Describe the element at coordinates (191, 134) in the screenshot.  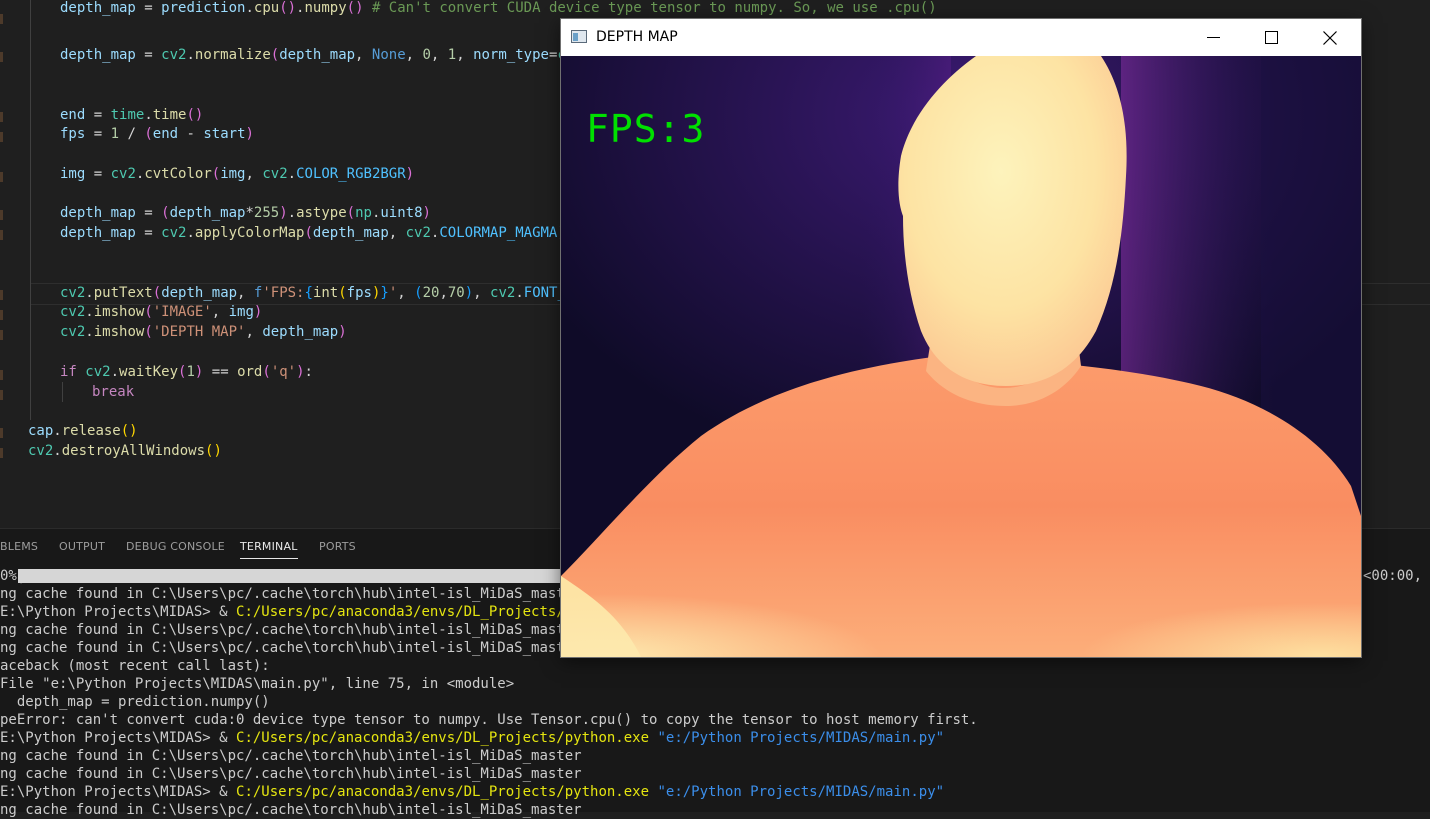
I see `code-token: -` at that location.